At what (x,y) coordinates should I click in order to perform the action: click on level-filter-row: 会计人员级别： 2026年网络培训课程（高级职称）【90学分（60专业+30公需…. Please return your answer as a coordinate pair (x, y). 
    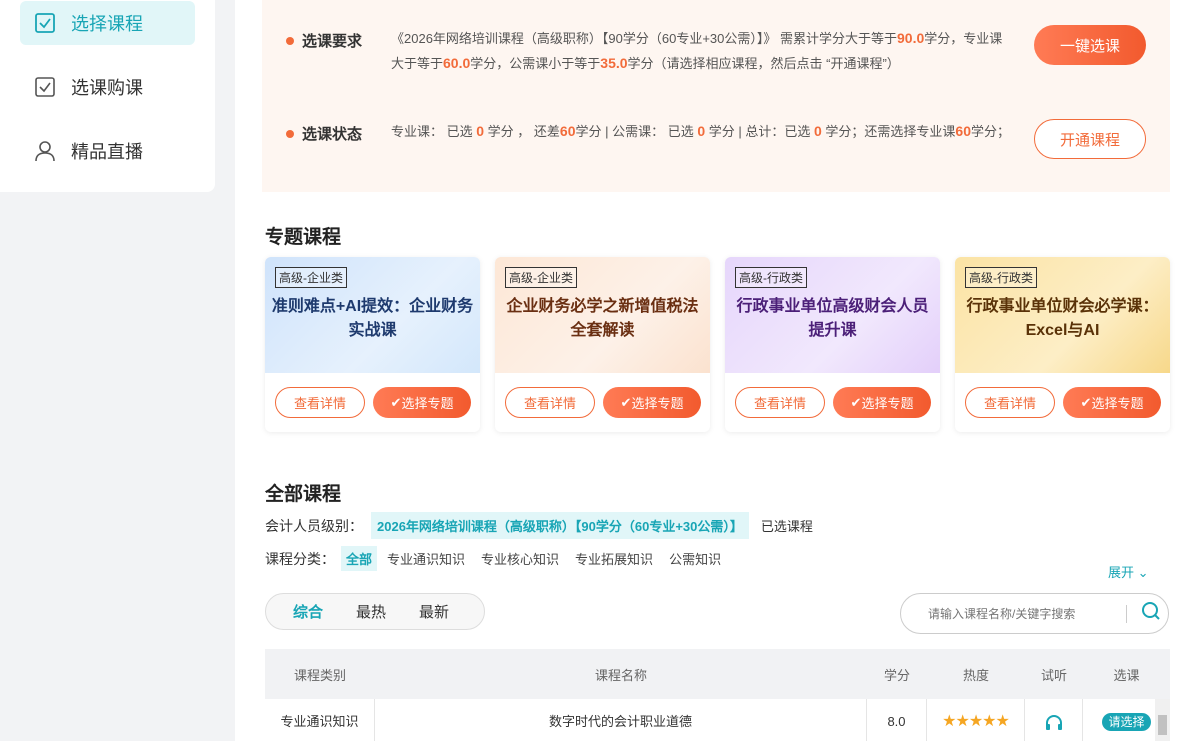
    Looking at the image, I should click on (539, 525).